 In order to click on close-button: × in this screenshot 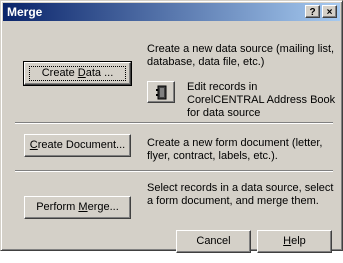, I will do `click(329, 11)`.